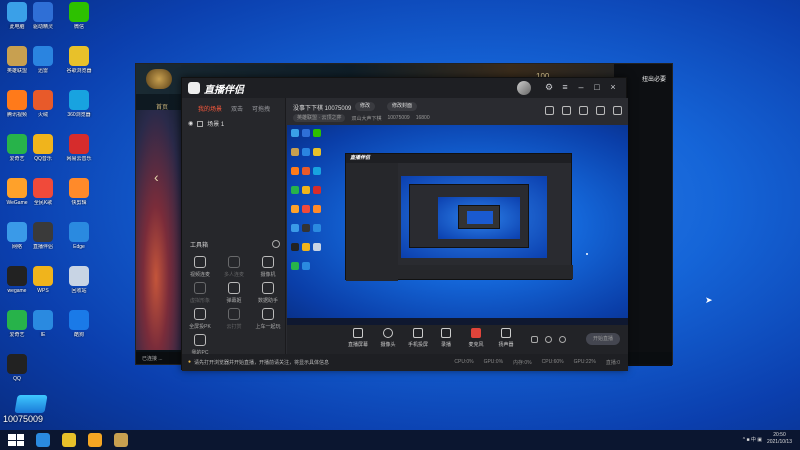 This screenshot has width=800, height=450. Describe the element at coordinates (43, 203) in the screenshot. I see `desktop-icon-label: 全民K歌` at that location.